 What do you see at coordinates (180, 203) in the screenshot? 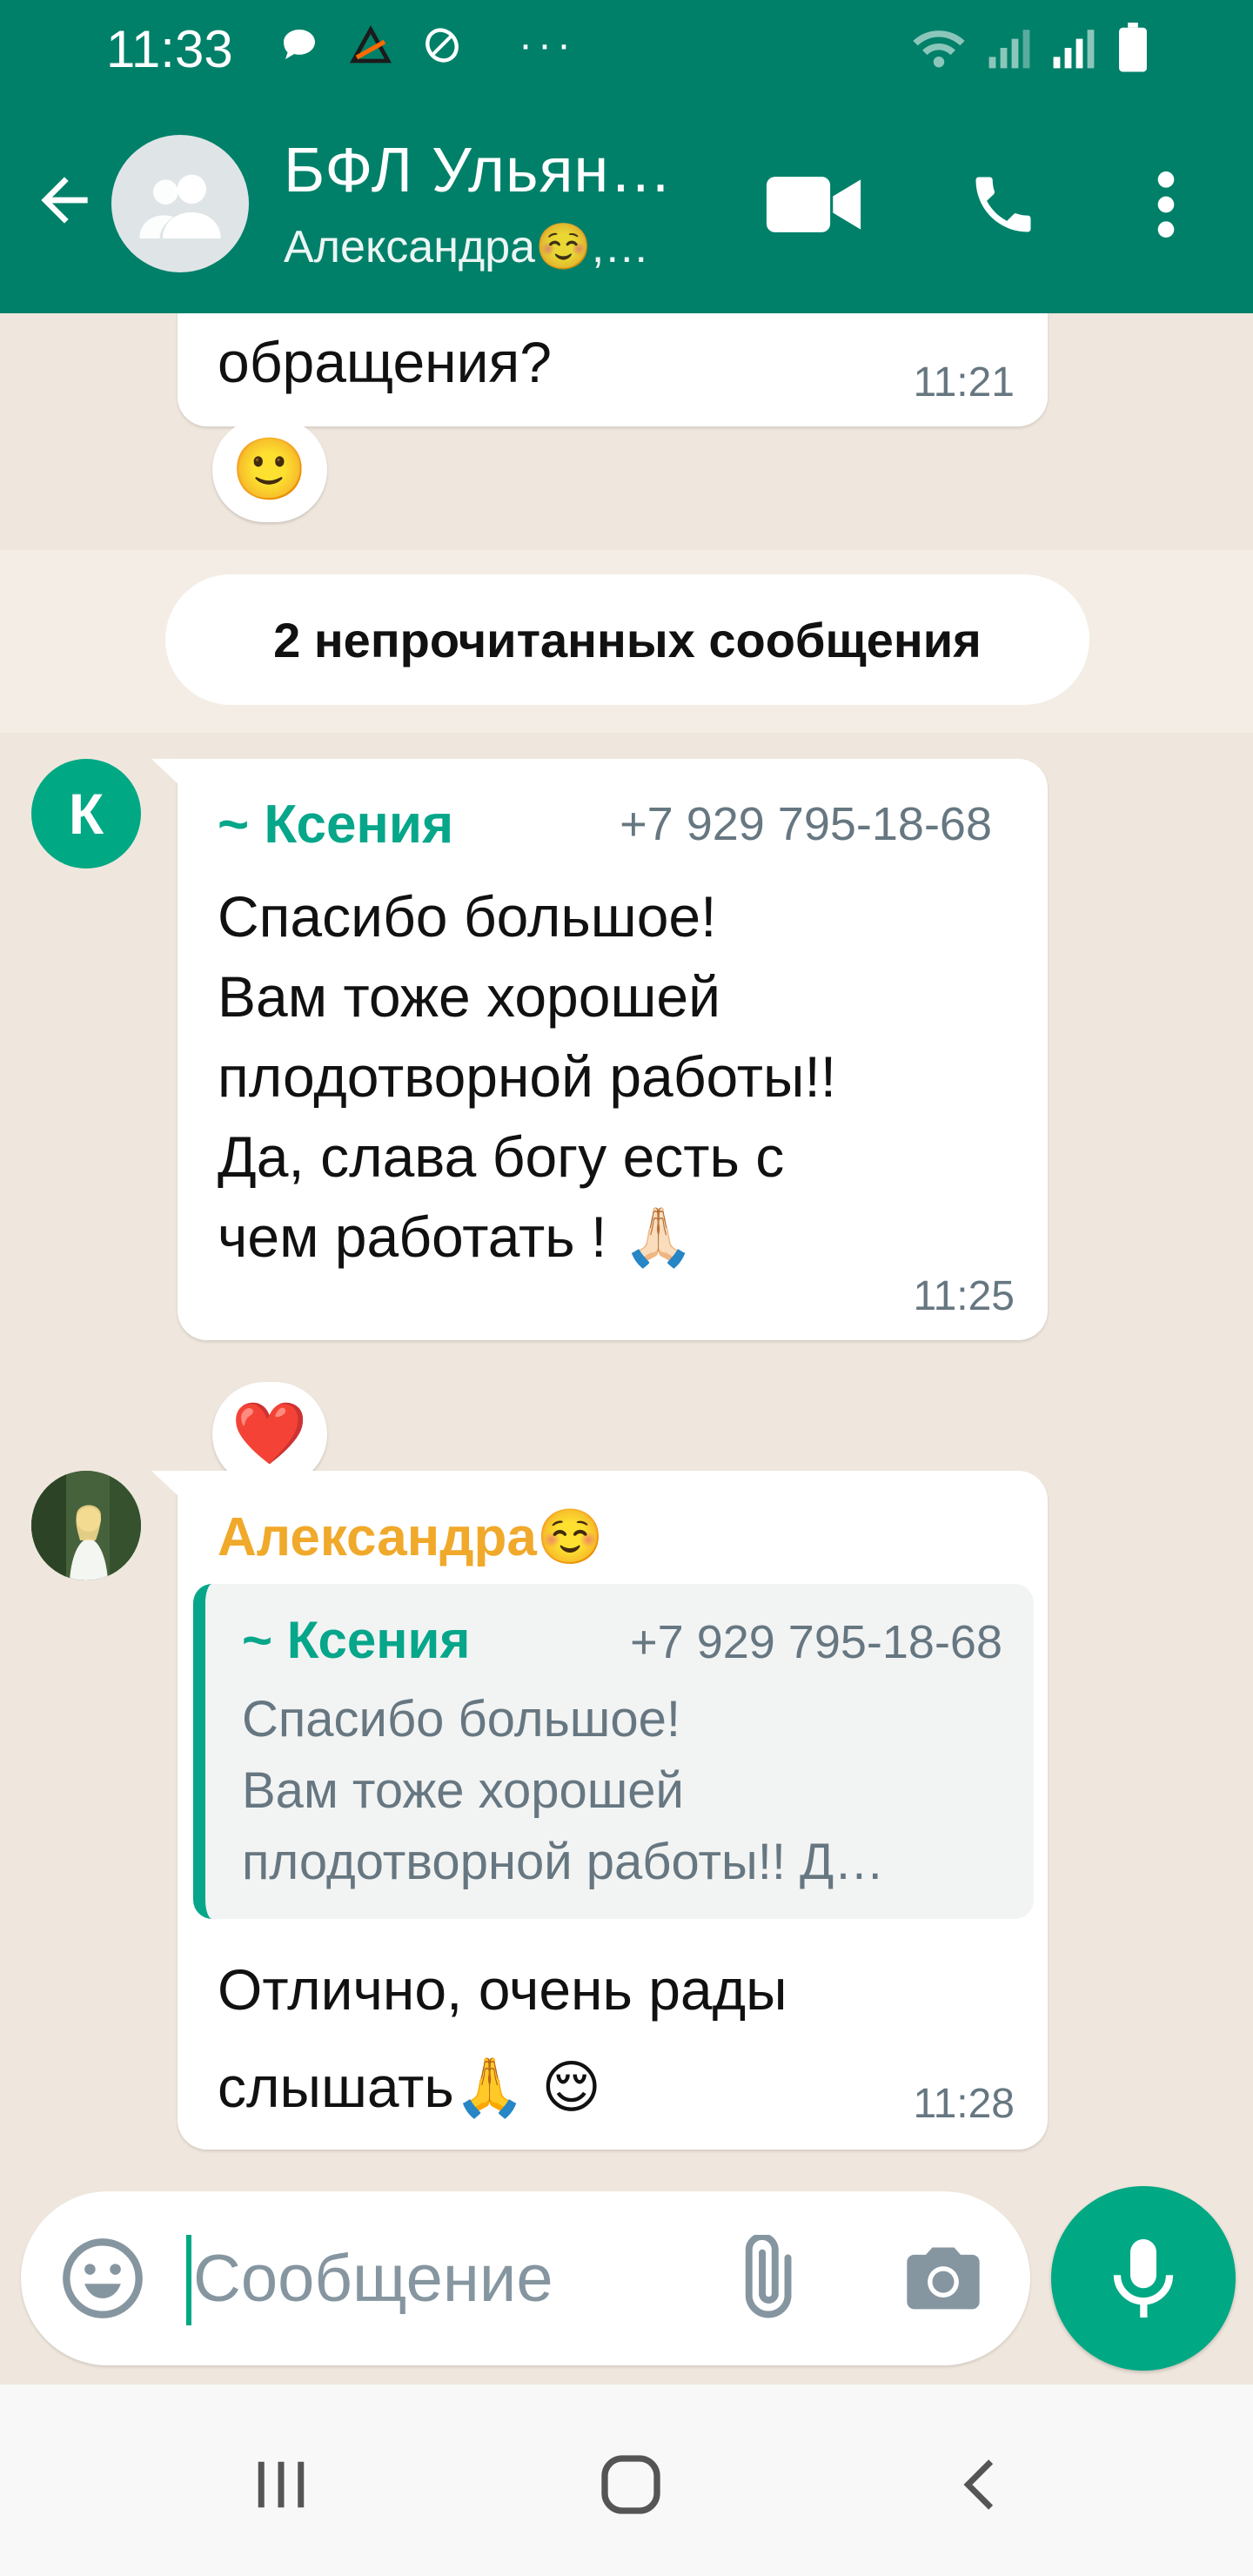
I see `group-avatar-icon` at bounding box center [180, 203].